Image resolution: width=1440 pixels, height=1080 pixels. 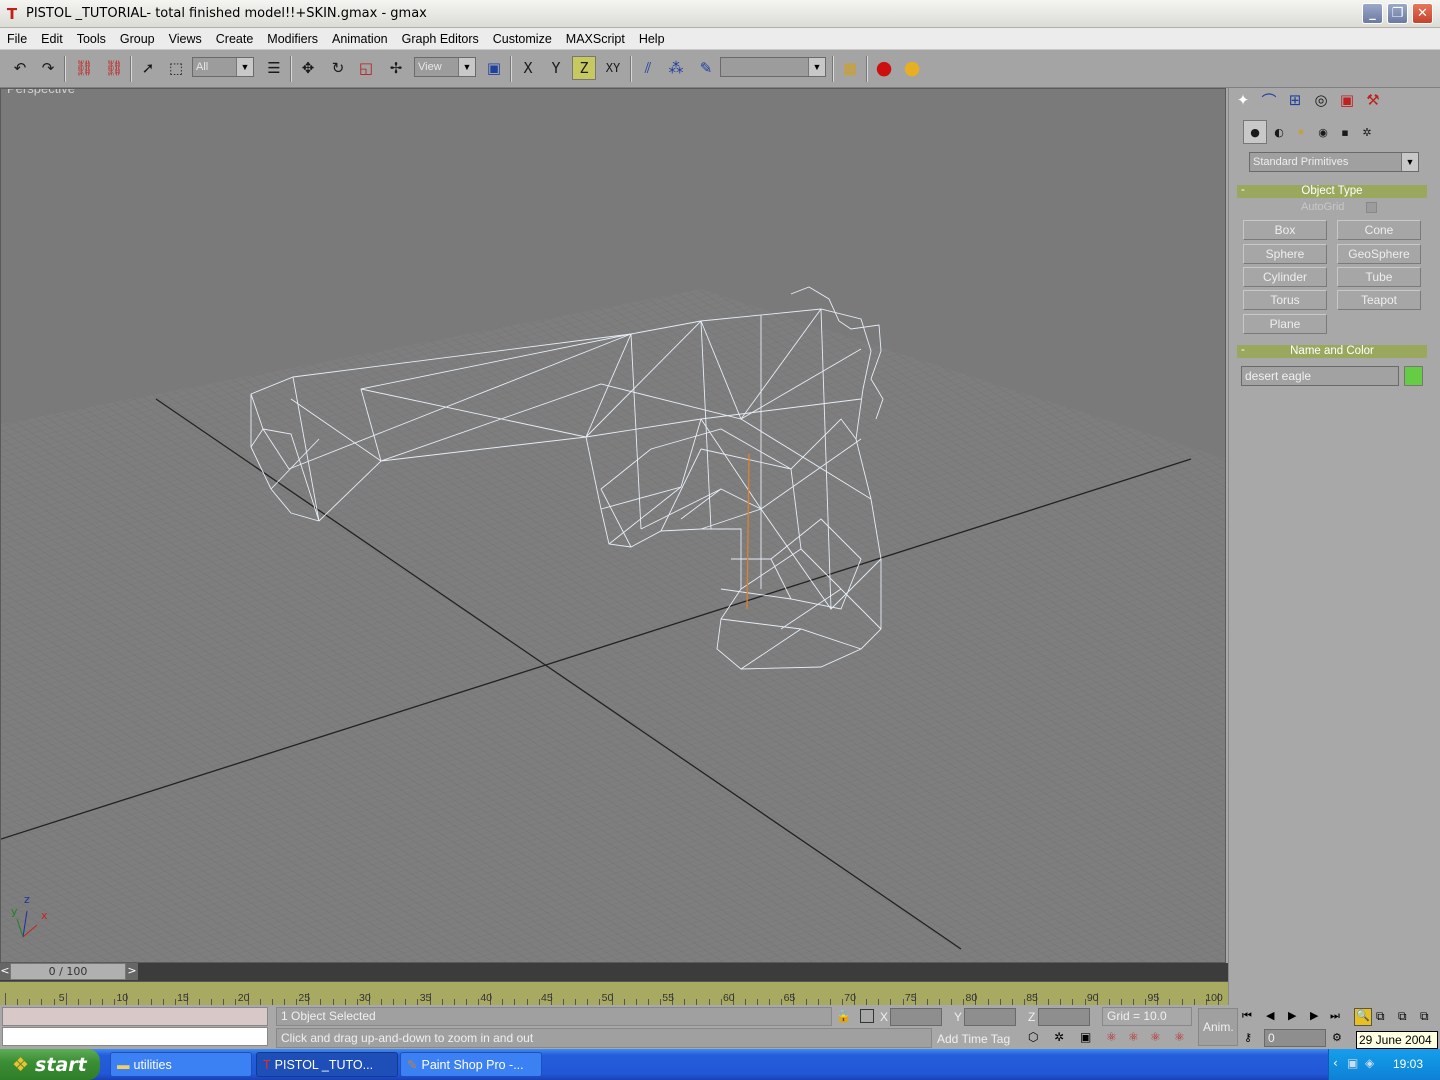 What do you see at coordinates (850, 68) in the screenshot?
I see `track-view-icon: ▦` at bounding box center [850, 68].